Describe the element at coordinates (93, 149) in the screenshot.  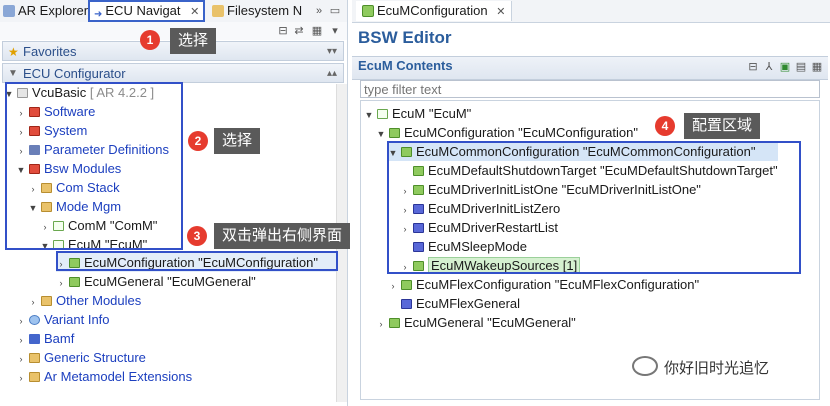
I see `tree-node-parameter-definitions: › Parameter Definitions` at that location.